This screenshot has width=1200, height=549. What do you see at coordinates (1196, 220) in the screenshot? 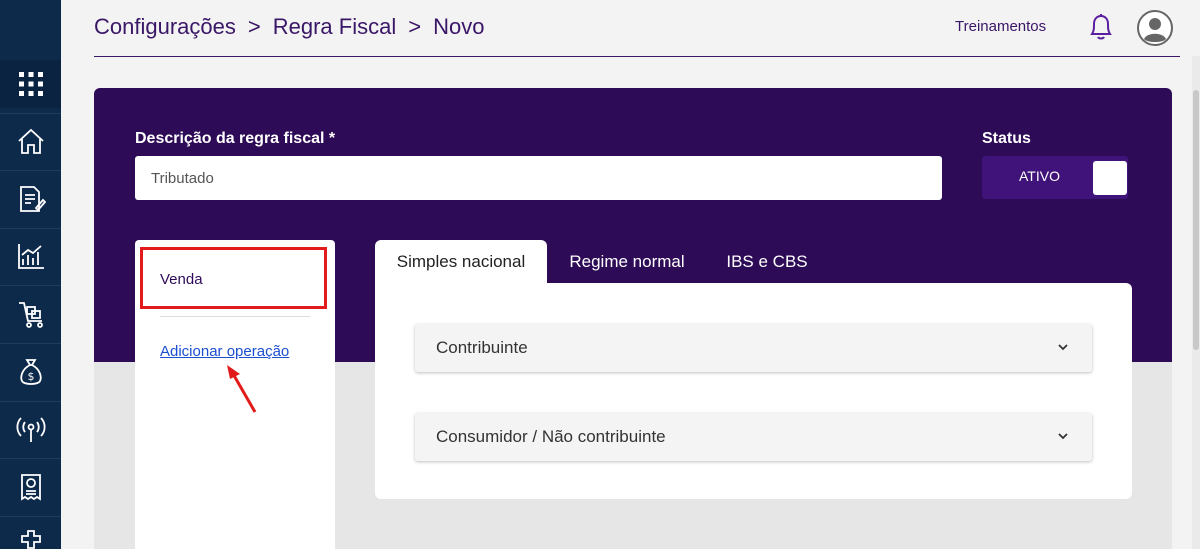
I see `scrollbar-thumb` at bounding box center [1196, 220].